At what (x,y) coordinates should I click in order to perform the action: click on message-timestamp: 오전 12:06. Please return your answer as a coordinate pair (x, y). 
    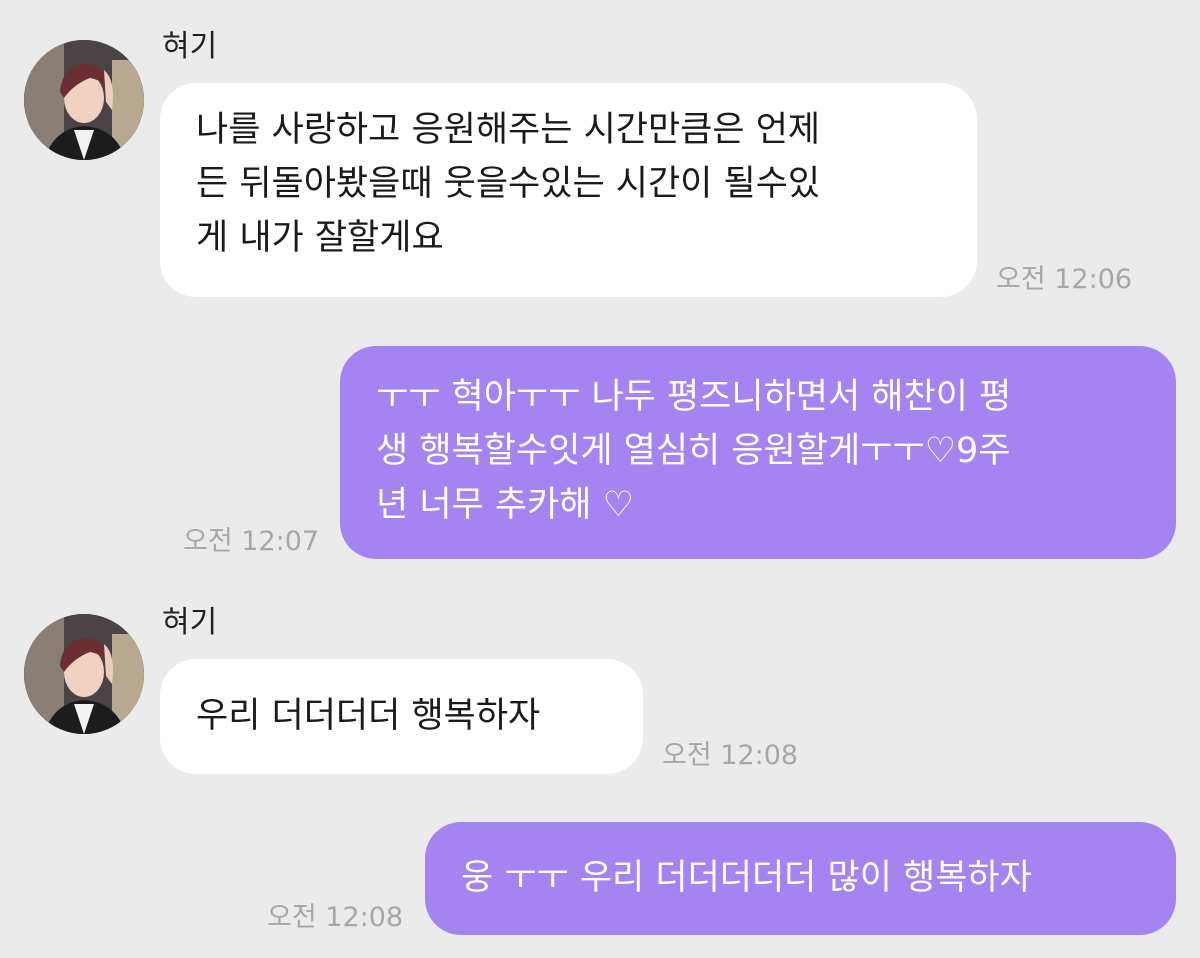
    Looking at the image, I should click on (1064, 279).